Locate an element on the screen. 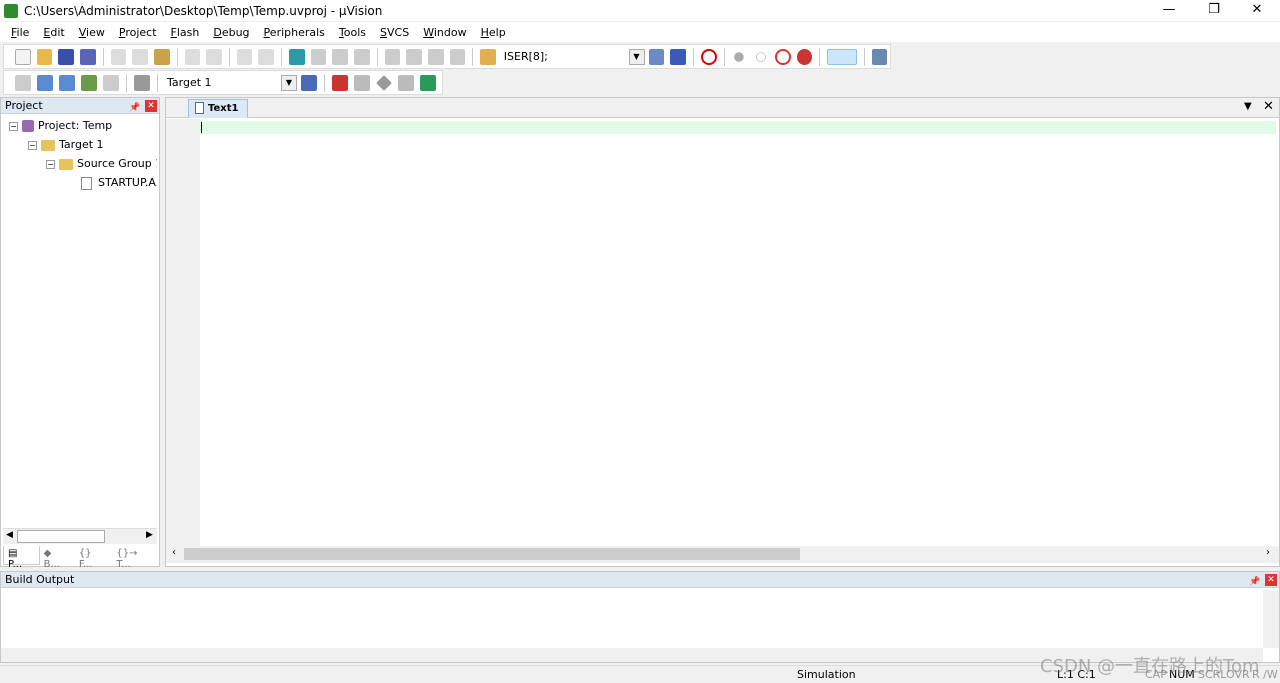 This screenshot has width=1280, height=683. navigate-forward-icon is located at coordinates (266, 56).